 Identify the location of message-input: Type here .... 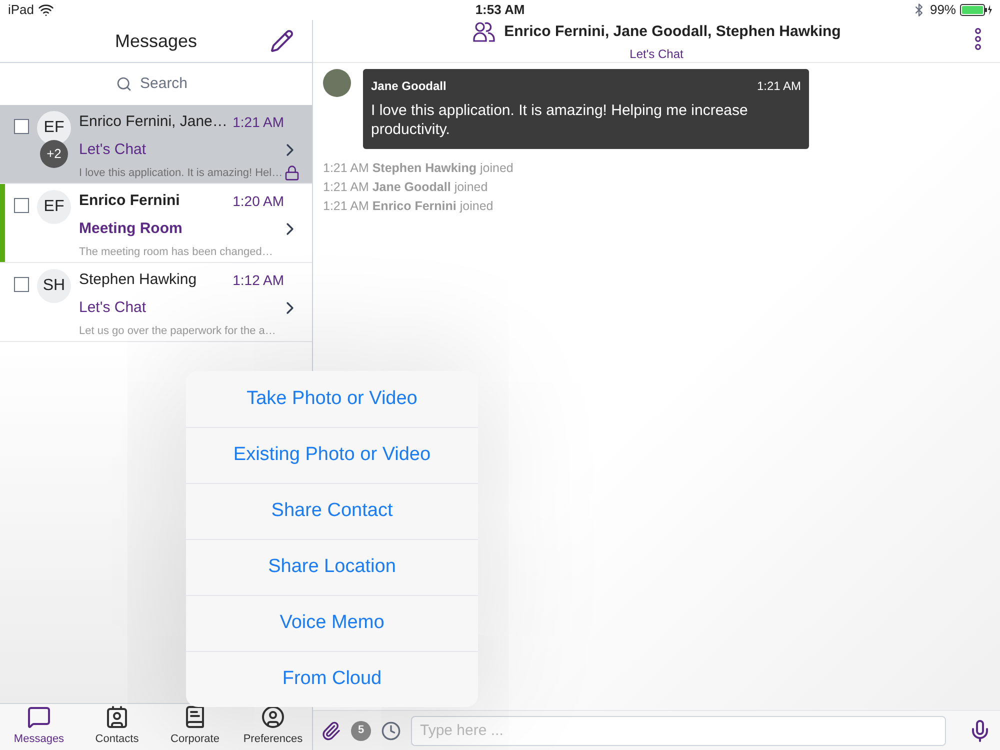
(678, 731).